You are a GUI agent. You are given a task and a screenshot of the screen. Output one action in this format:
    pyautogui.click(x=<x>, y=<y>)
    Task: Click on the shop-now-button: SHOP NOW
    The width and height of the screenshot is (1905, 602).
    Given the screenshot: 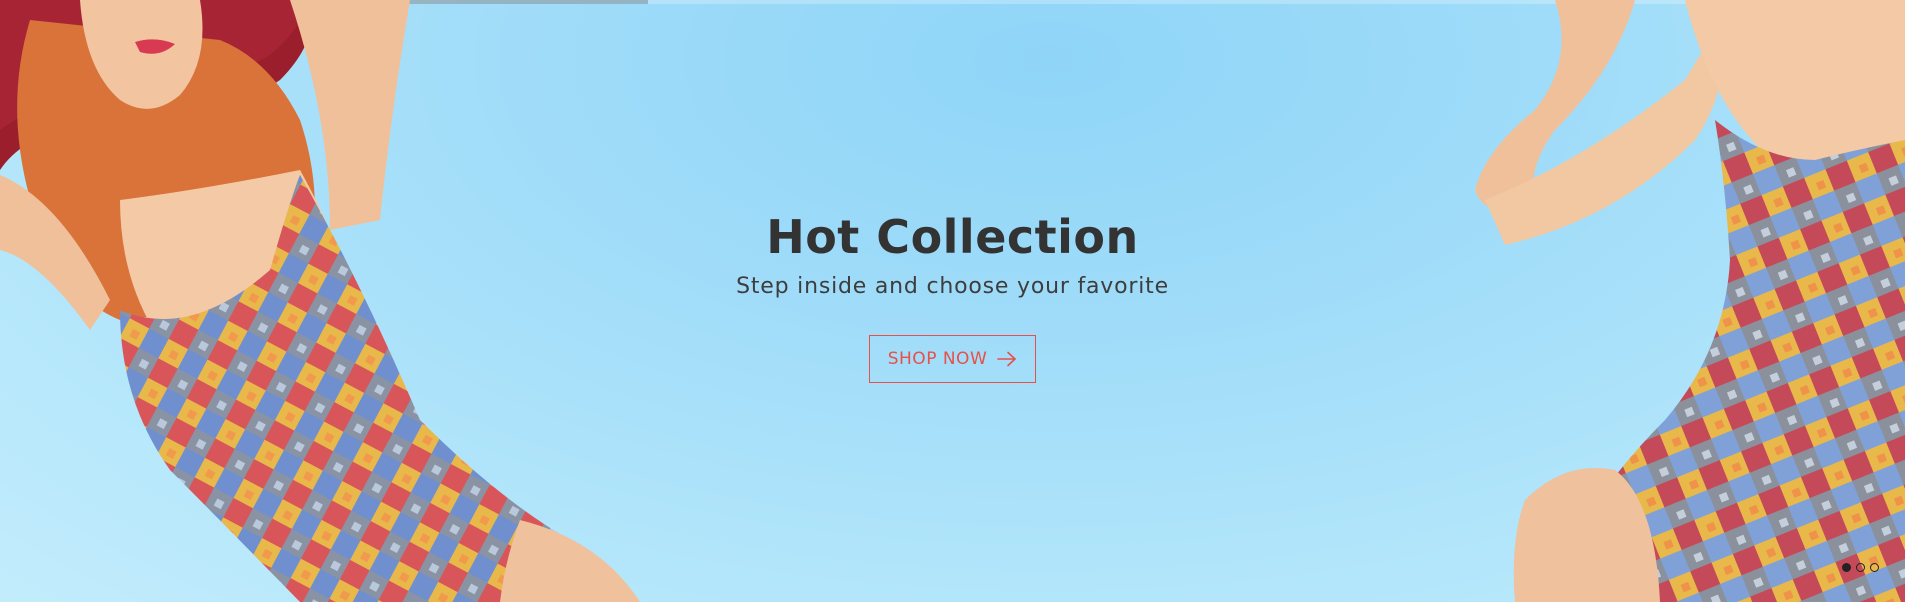 What is the action you would take?
    pyautogui.click(x=952, y=359)
    